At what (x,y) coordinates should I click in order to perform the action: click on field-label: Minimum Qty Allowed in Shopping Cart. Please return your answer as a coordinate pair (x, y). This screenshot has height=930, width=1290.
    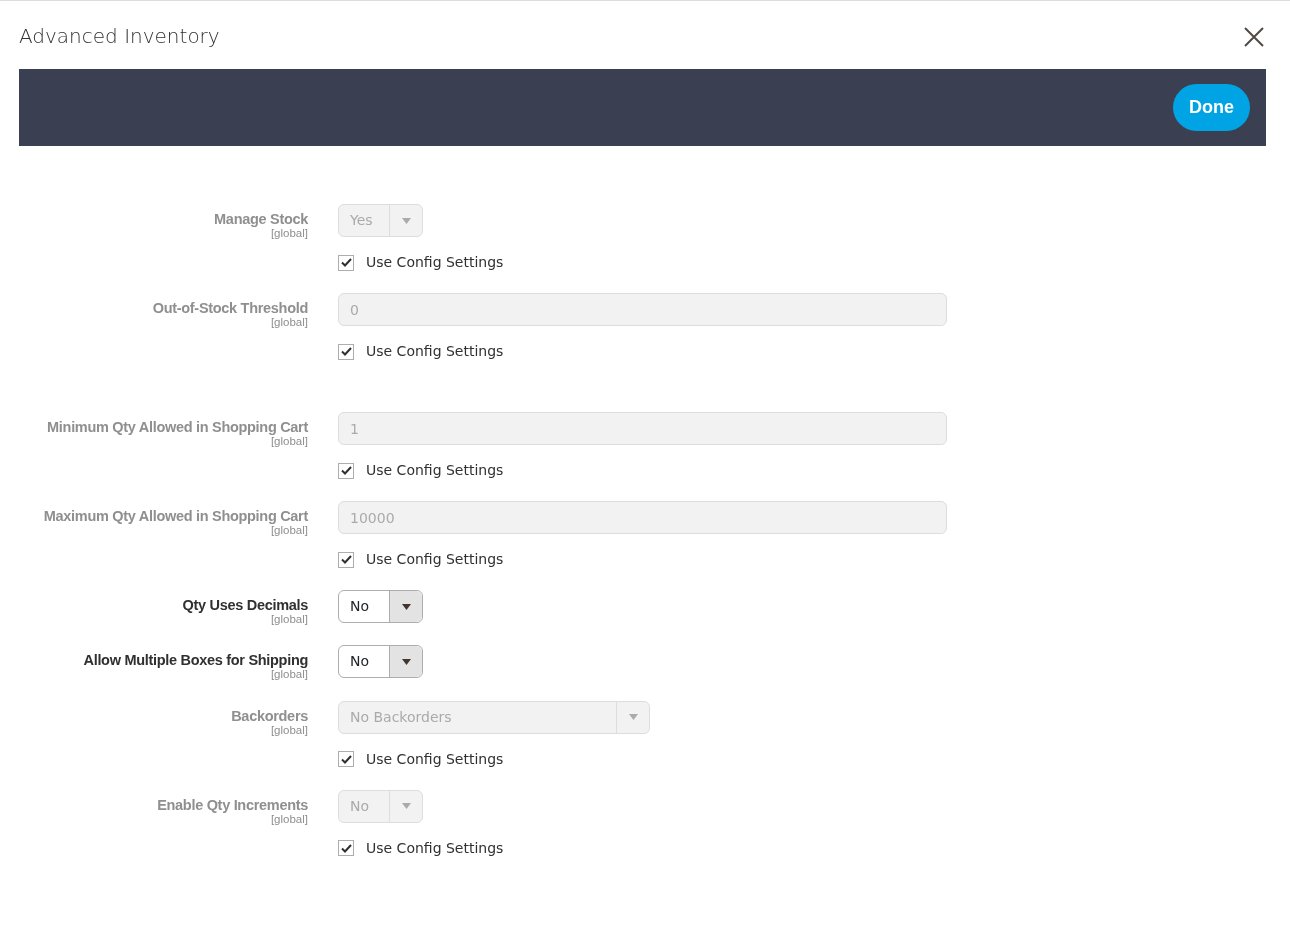
    Looking at the image, I should click on (177, 428).